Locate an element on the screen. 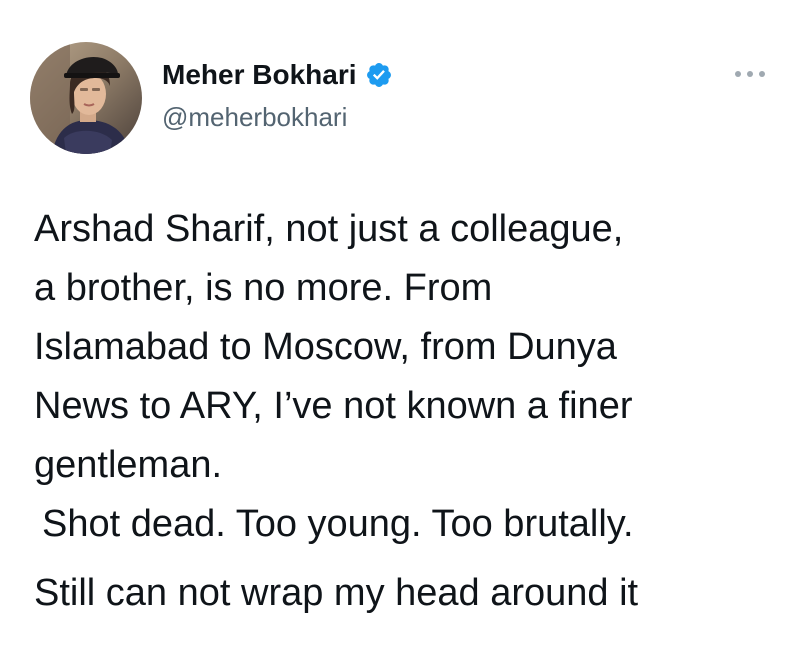  author-handle: @meherbokhari is located at coordinates (254, 117).